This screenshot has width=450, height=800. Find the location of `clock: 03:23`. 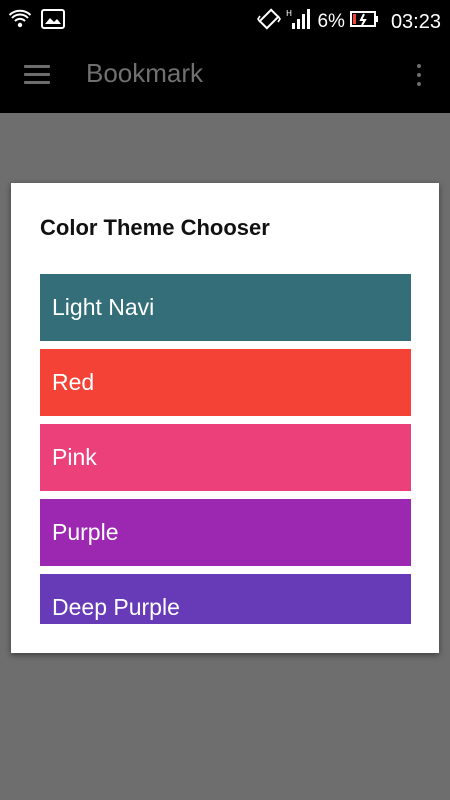

clock: 03:23 is located at coordinates (415, 21).